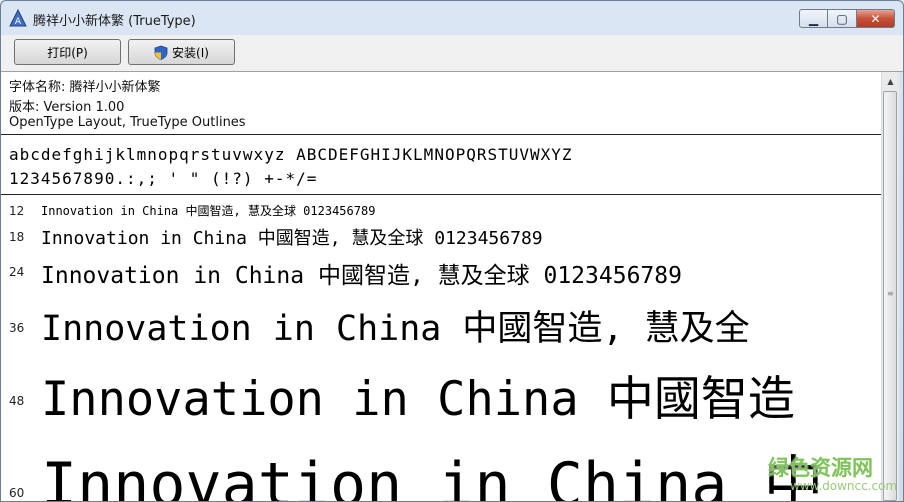 The image size is (904, 502). Describe the element at coordinates (114, 21) in the screenshot. I see `window-title: 腾祥小小新体繁 (TrueType)` at that location.